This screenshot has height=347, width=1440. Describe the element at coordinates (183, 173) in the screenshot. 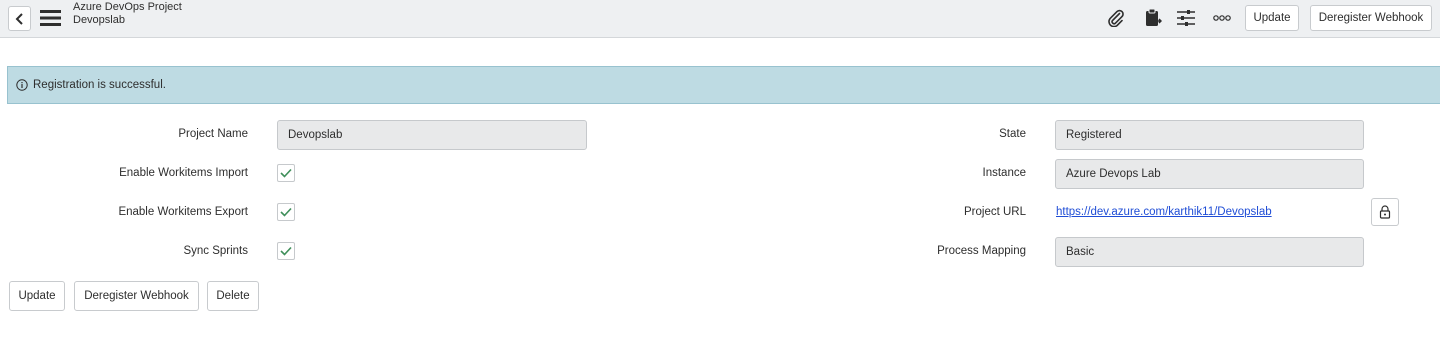

I see `enable-workitems-import-label: Enable Workitems Import` at that location.